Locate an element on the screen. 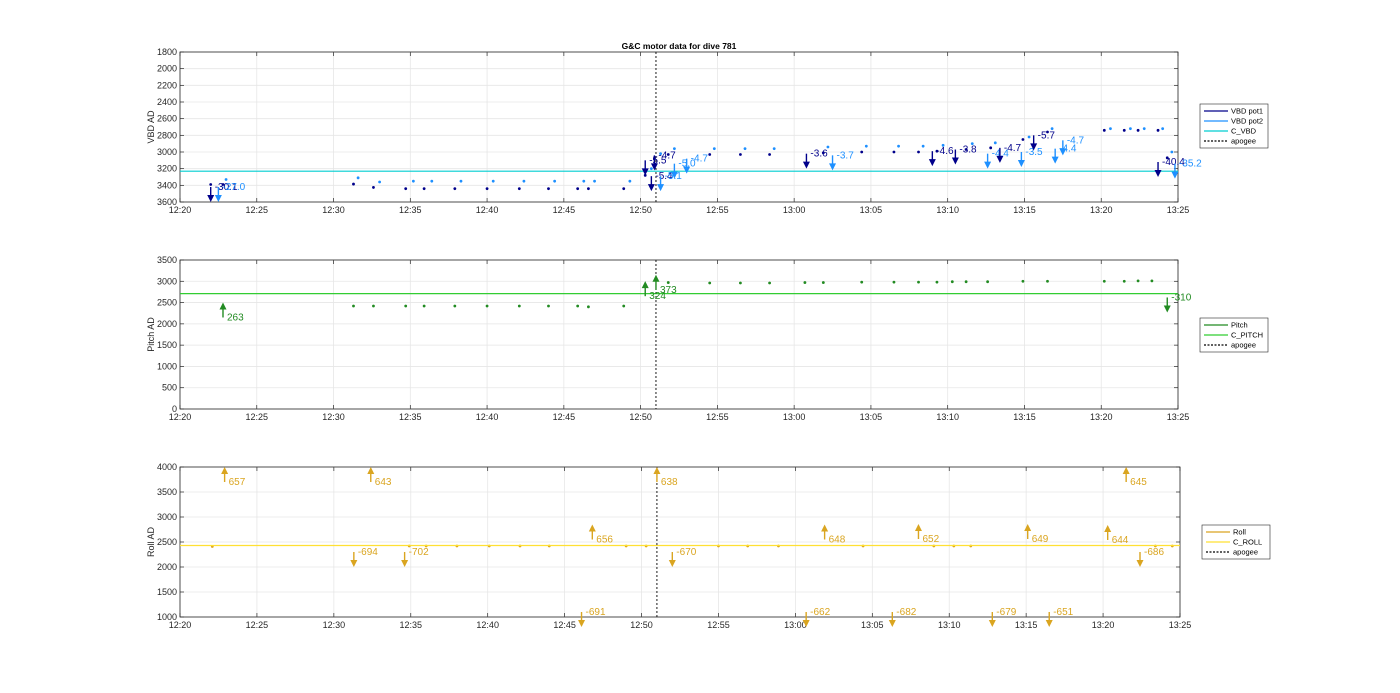 This screenshot has height=693, width=1400. y-tick-label: 500 is located at coordinates (169, 388).